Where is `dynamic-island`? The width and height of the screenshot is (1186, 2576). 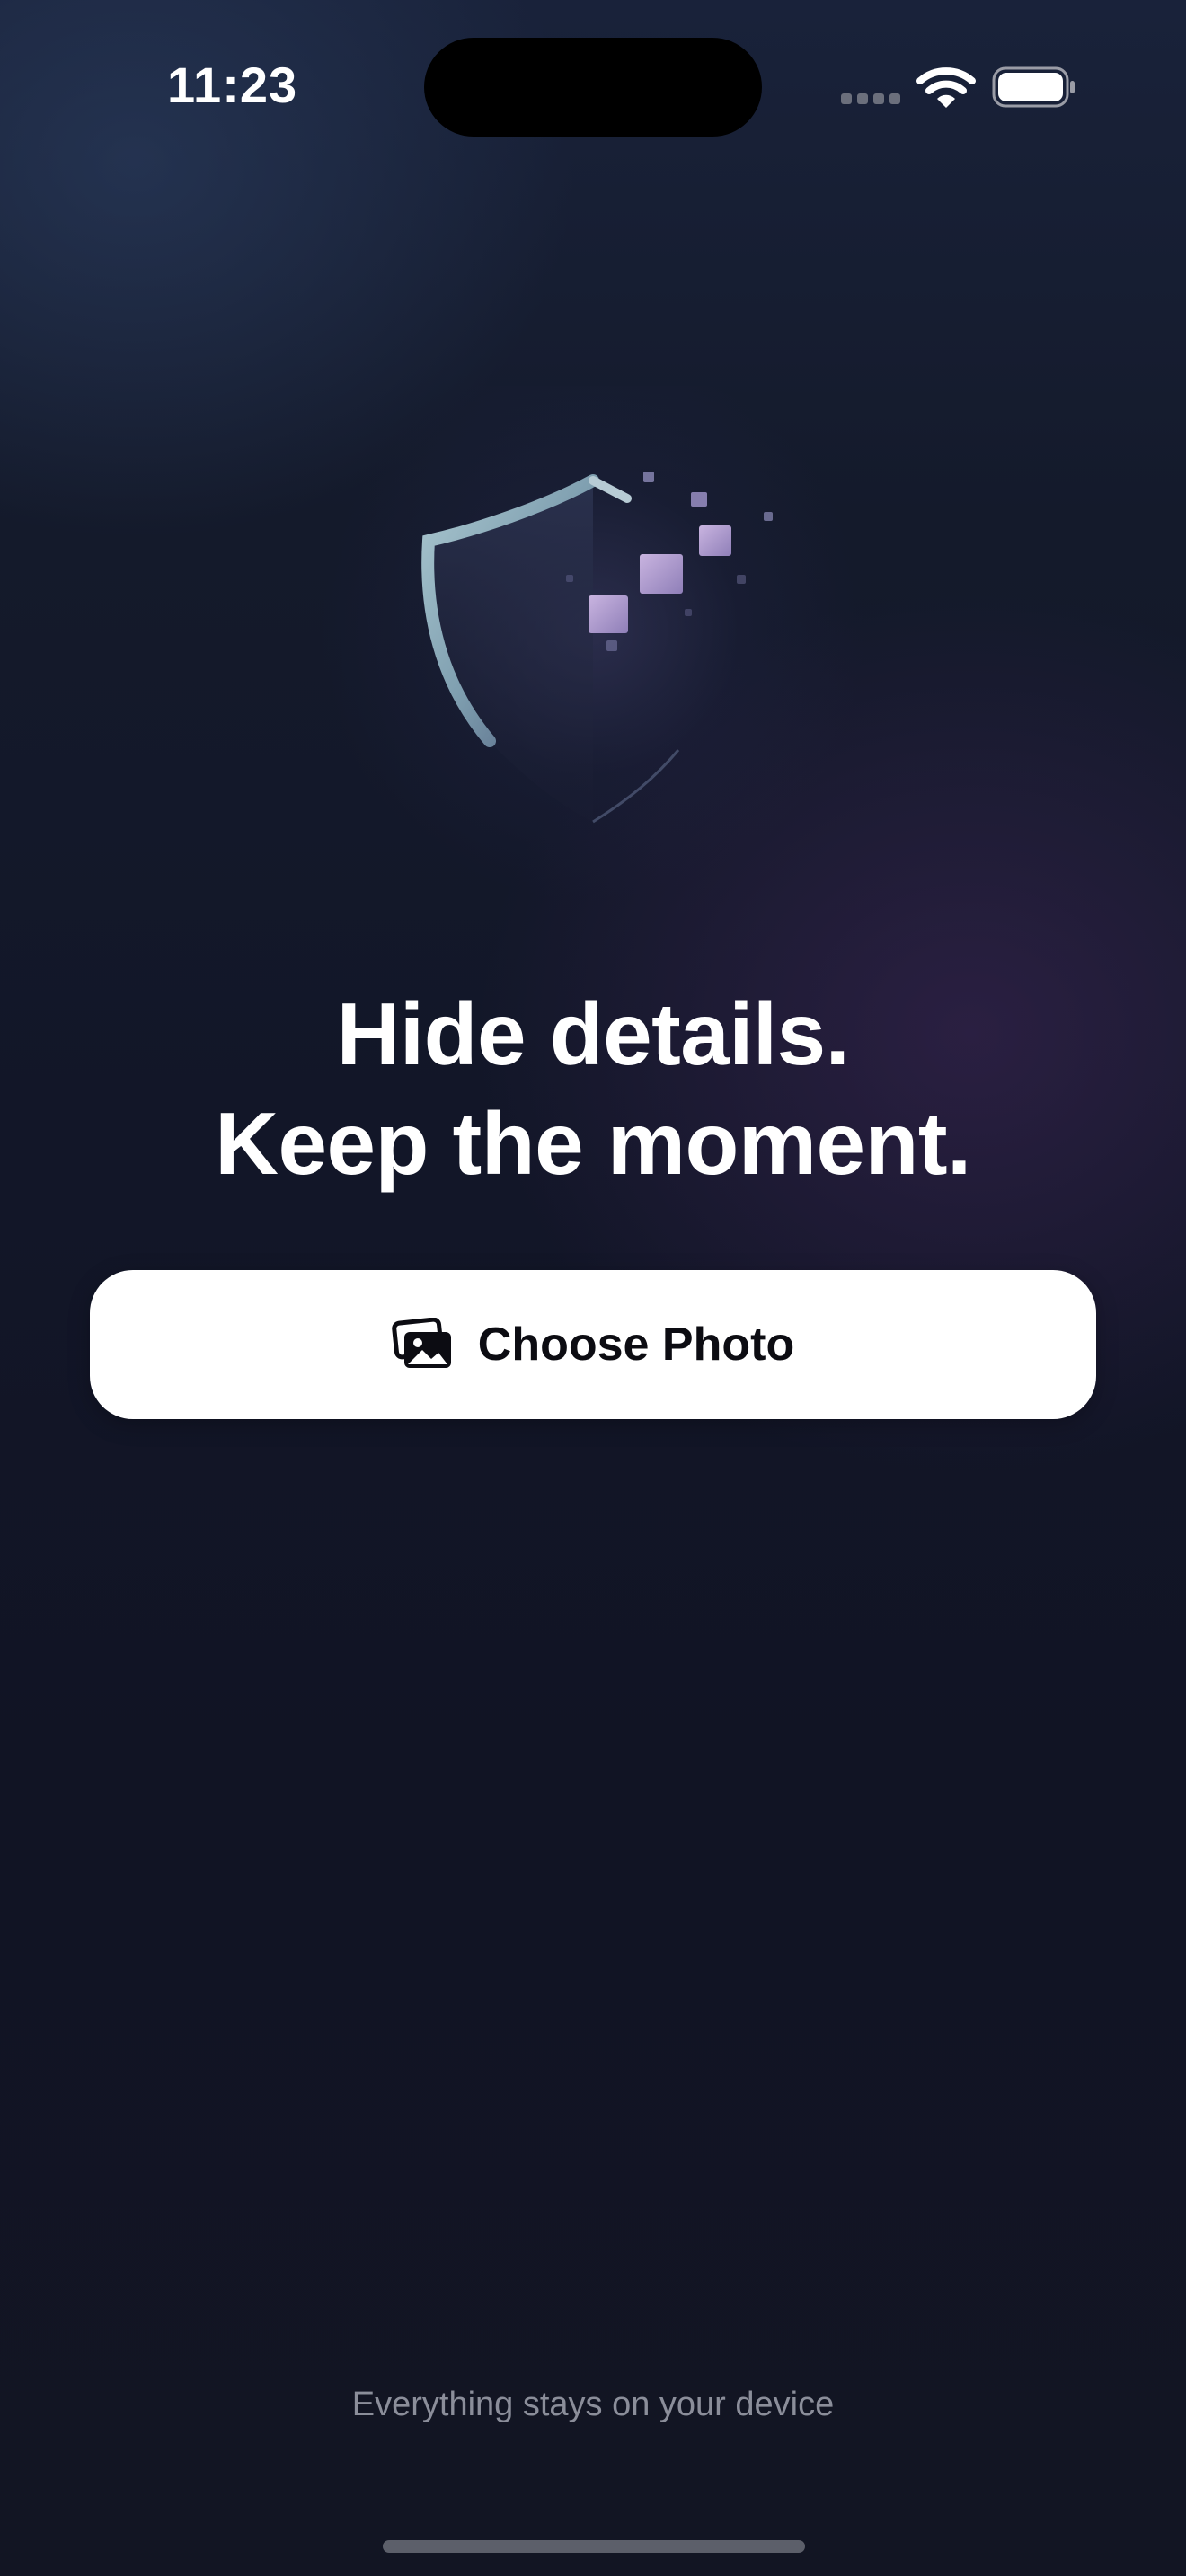 dynamic-island is located at coordinates (593, 87).